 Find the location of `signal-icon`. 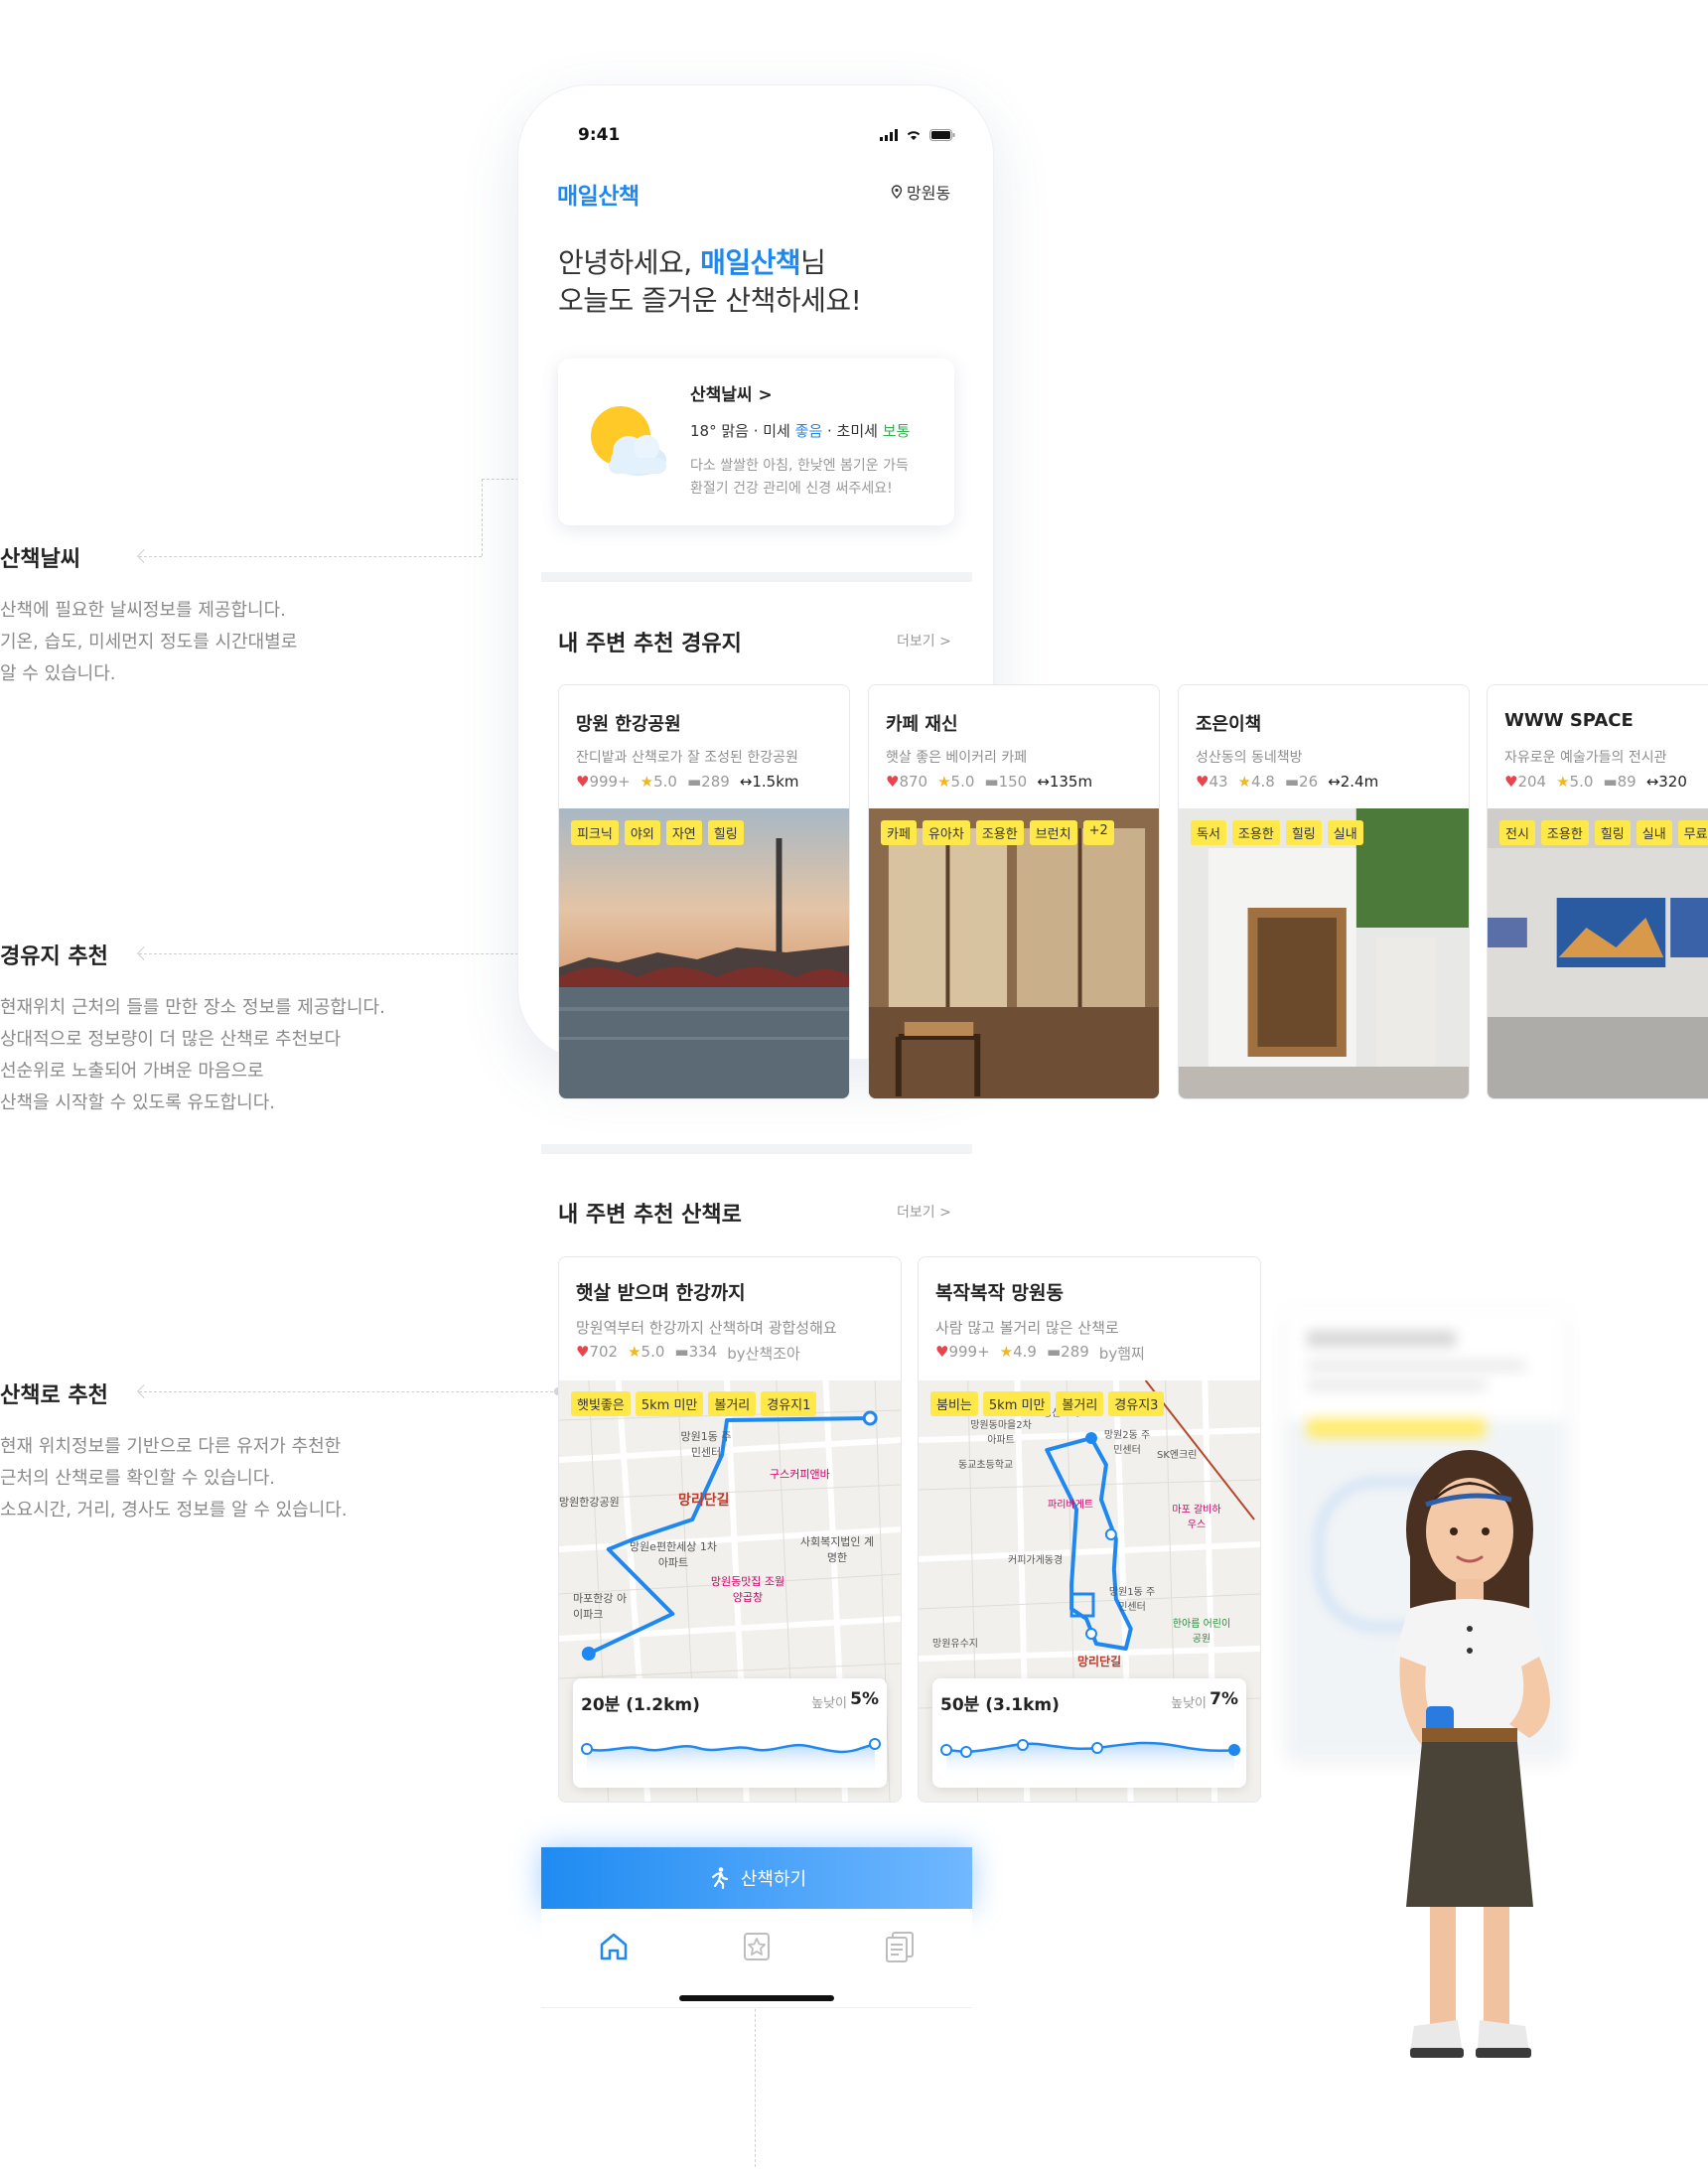

signal-icon is located at coordinates (889, 135).